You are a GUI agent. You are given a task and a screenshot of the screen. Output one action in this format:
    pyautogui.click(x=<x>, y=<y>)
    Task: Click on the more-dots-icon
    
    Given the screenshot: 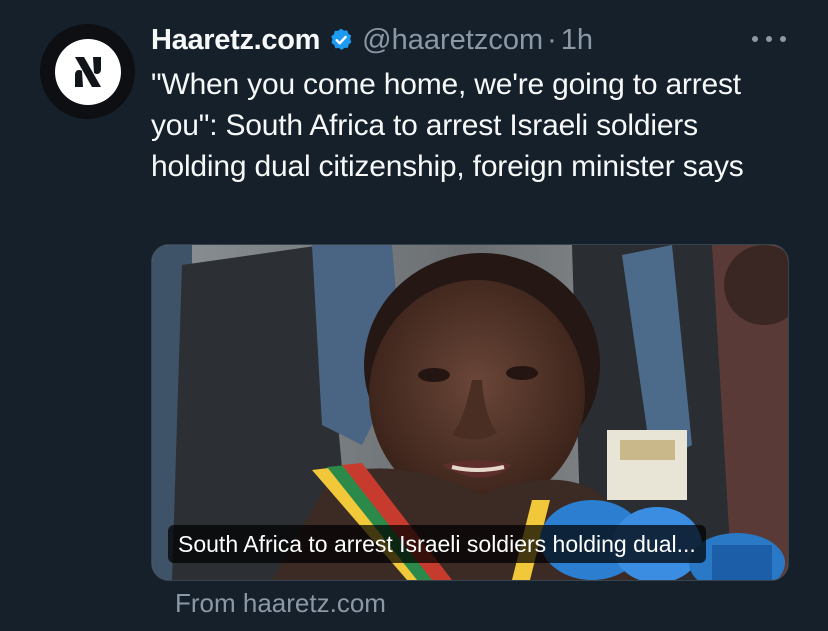 What is the action you would take?
    pyautogui.click(x=769, y=39)
    